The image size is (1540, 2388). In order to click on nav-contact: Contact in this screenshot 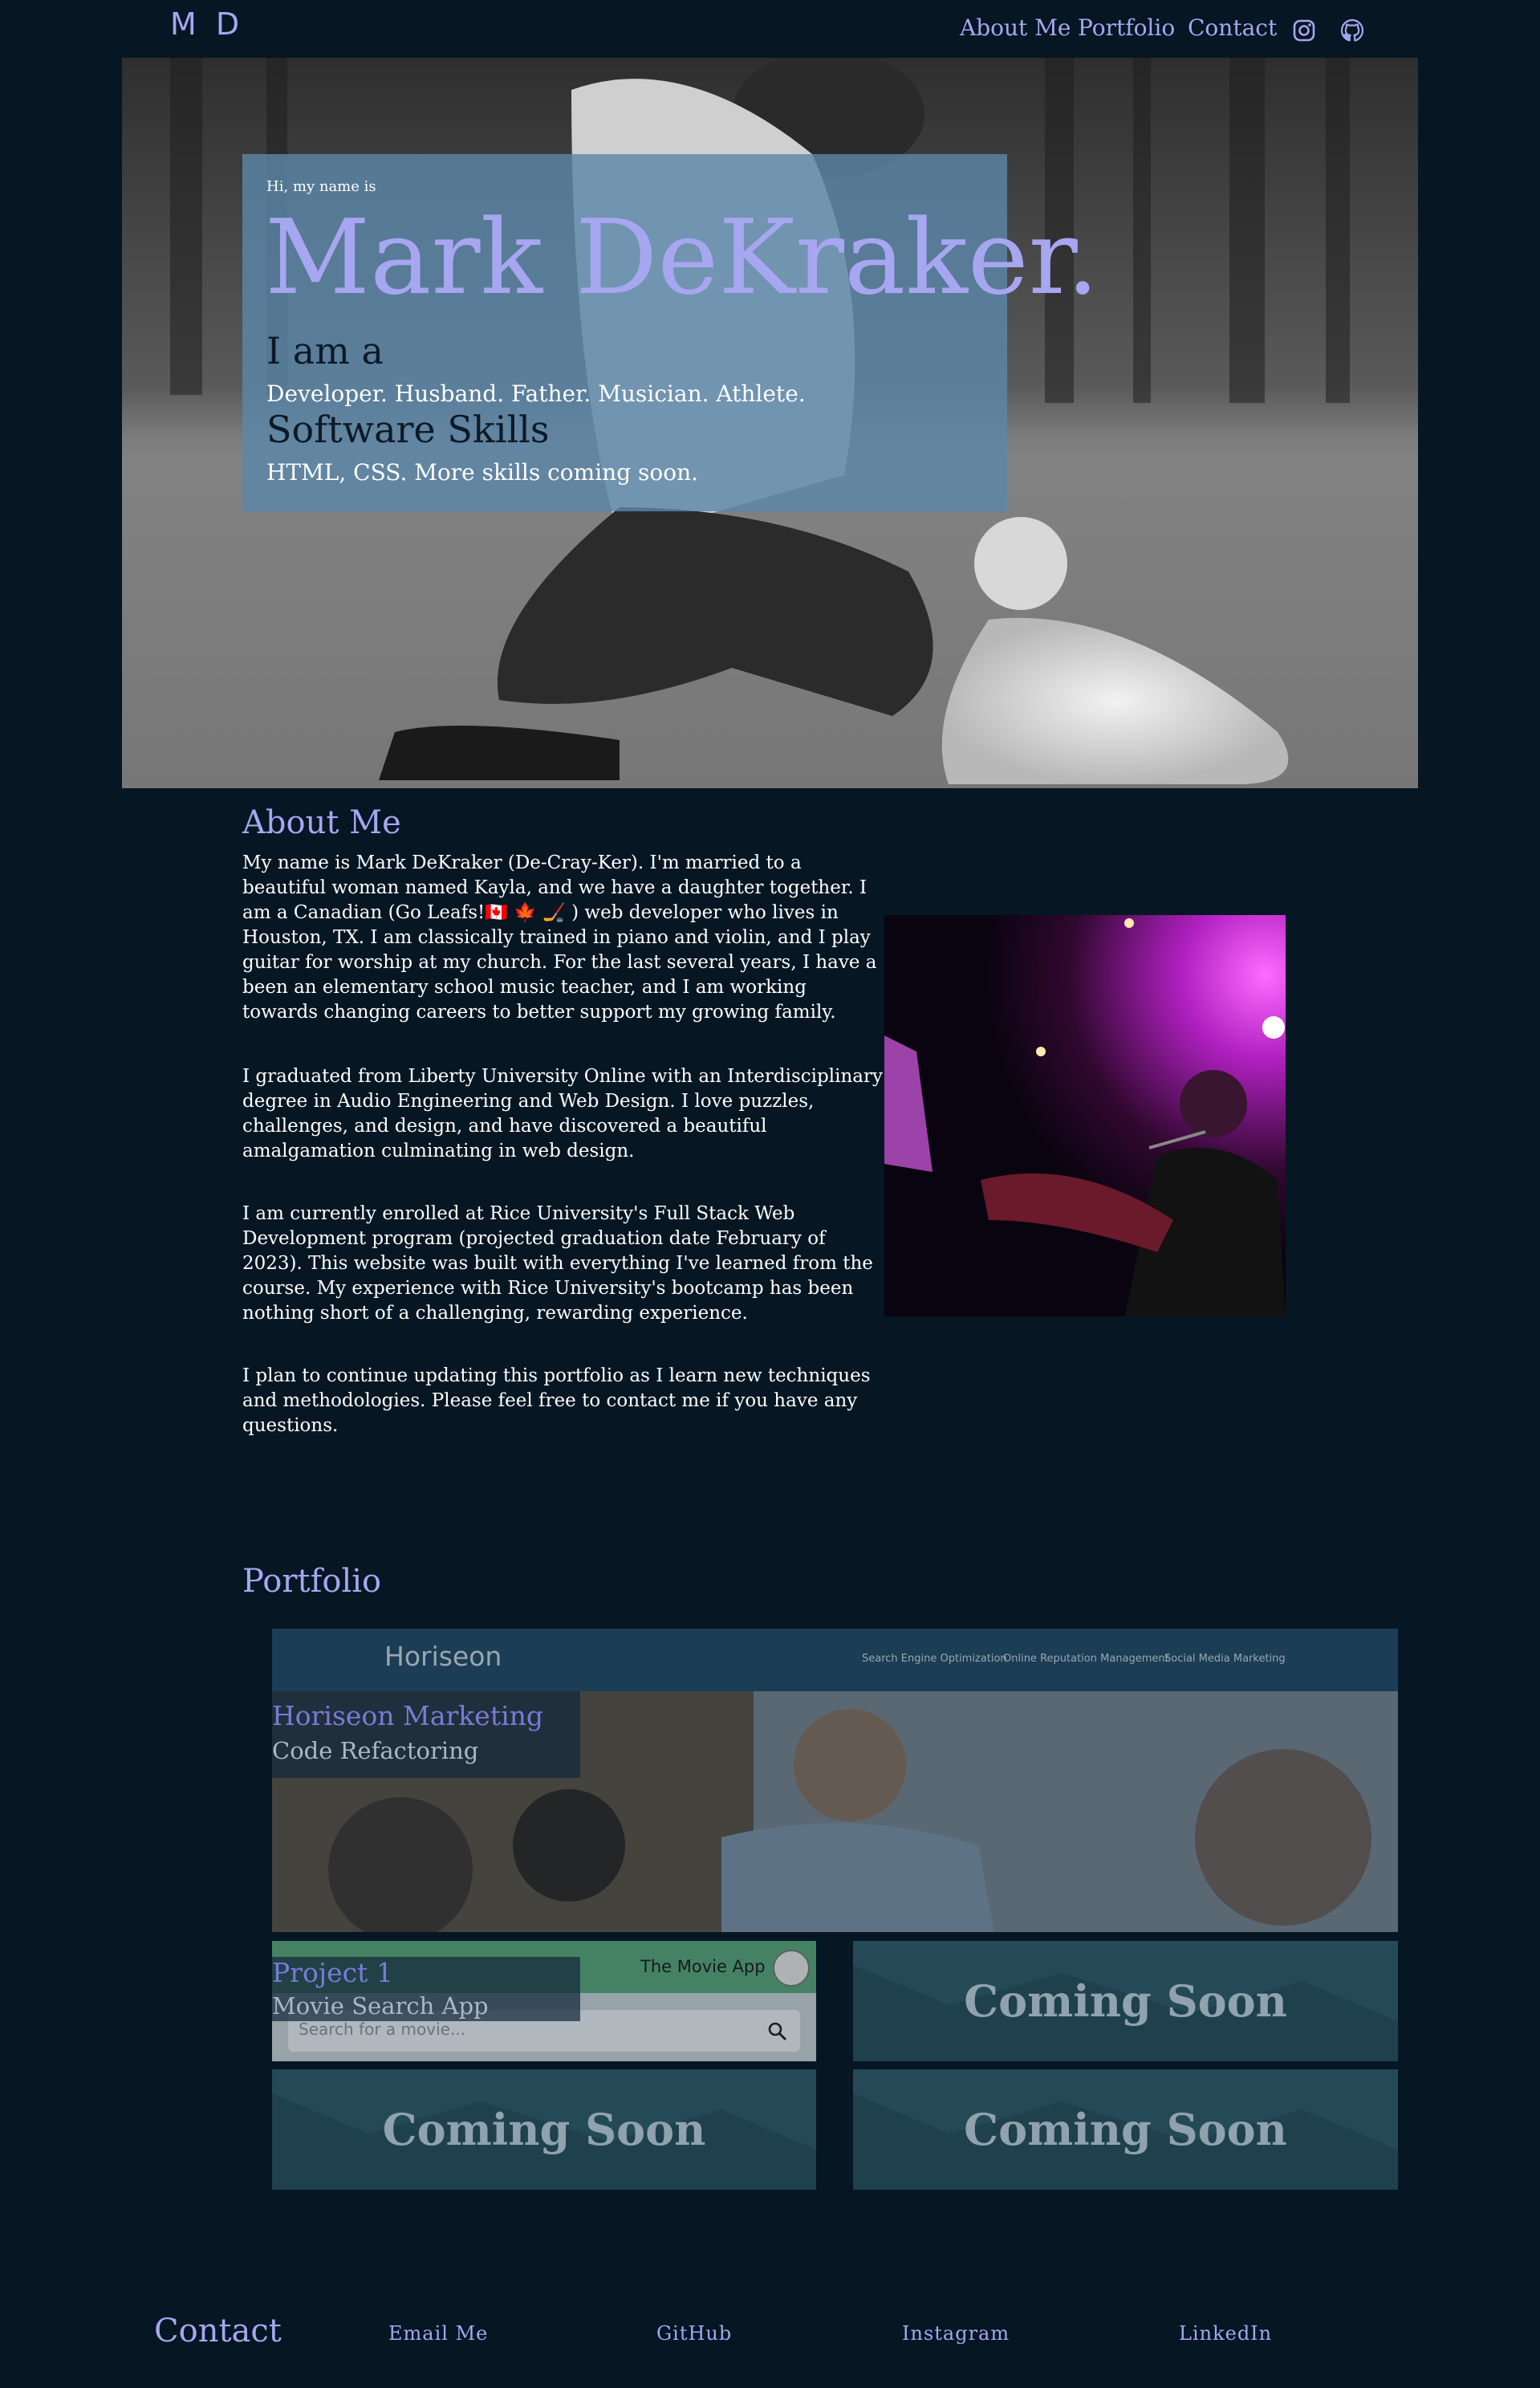, I will do `click(1233, 27)`.